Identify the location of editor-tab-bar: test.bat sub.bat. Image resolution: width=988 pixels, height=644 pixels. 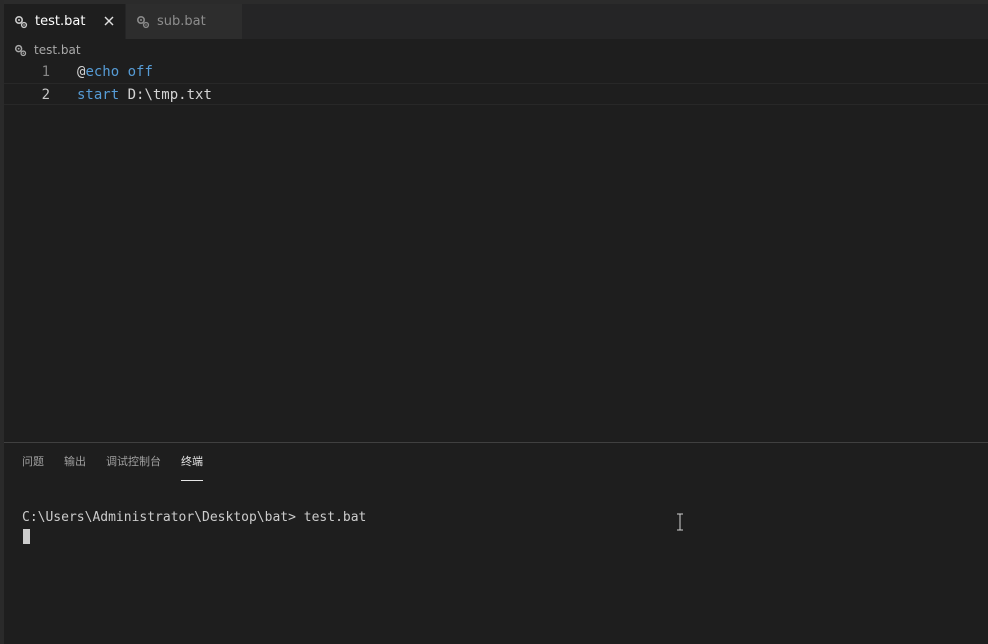
(496, 21).